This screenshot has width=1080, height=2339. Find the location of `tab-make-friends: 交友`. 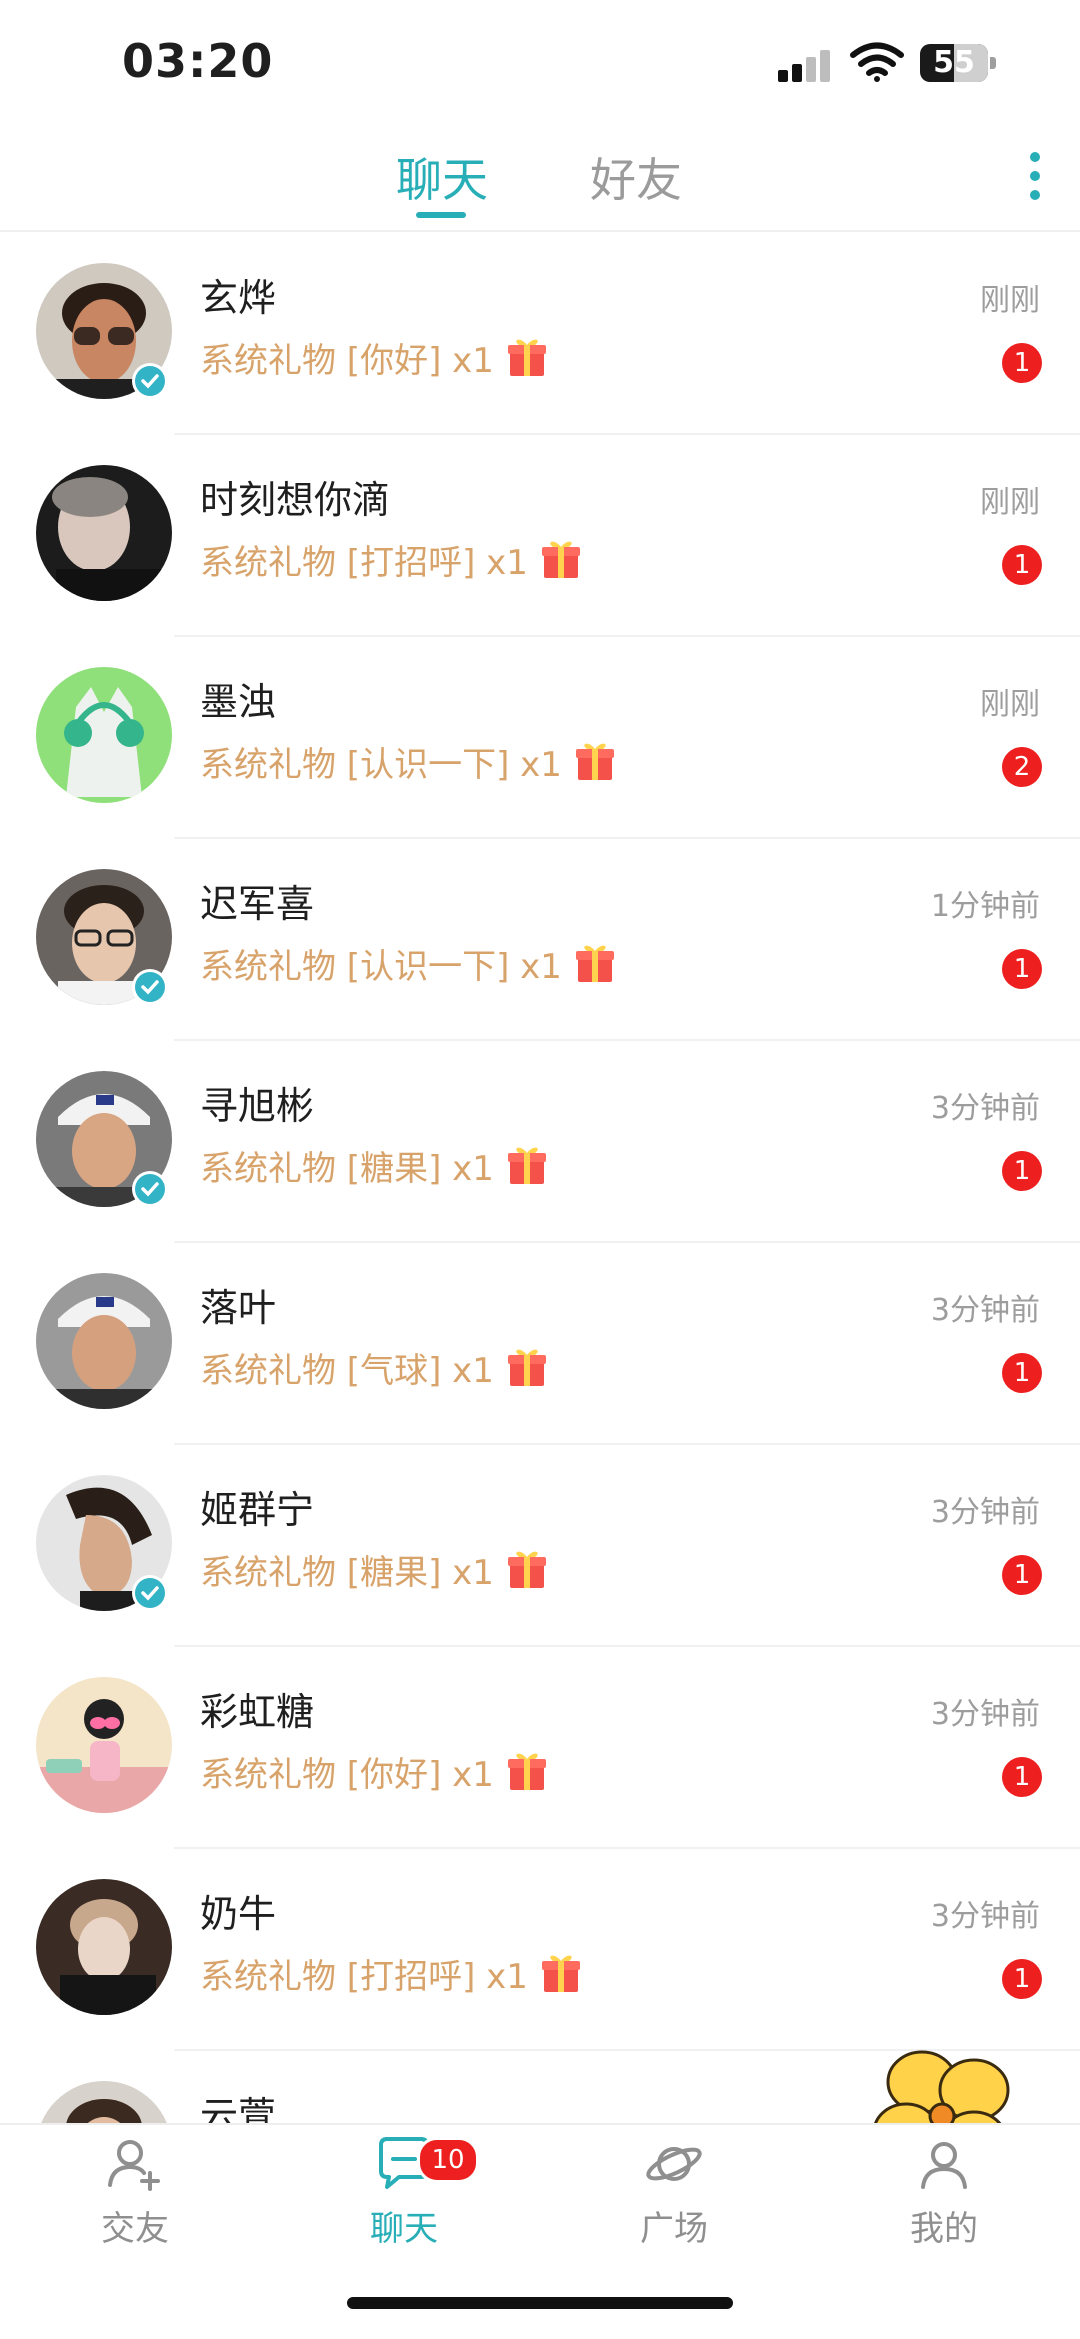

tab-make-friends: 交友 is located at coordinates (135, 2193).